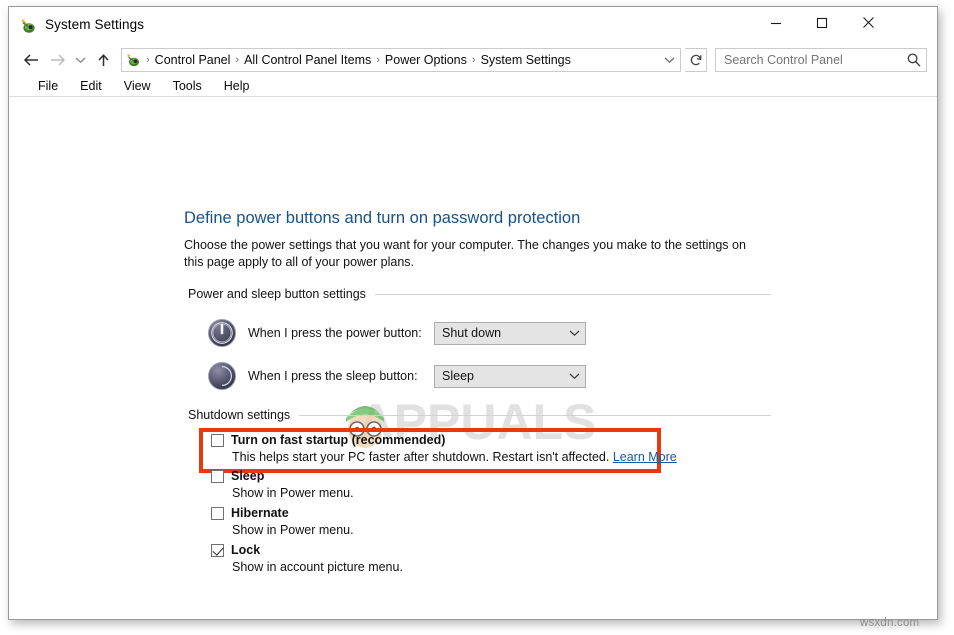 The image size is (954, 635). What do you see at coordinates (473, 26) in the screenshot?
I see `title-bar: System Settings` at bounding box center [473, 26].